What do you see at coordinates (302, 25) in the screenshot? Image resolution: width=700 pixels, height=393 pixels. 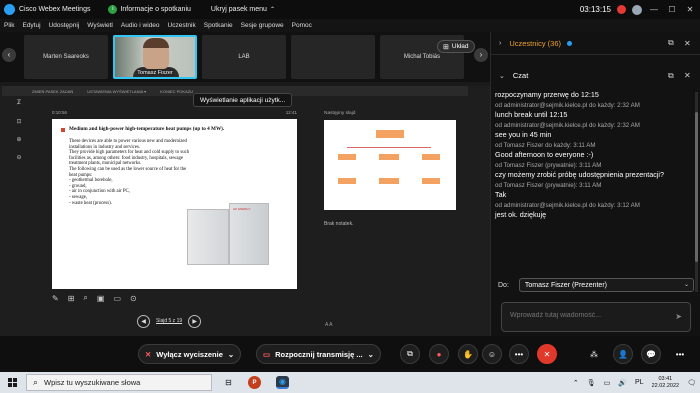 I see `menu-item-help: Pomoc` at bounding box center [302, 25].